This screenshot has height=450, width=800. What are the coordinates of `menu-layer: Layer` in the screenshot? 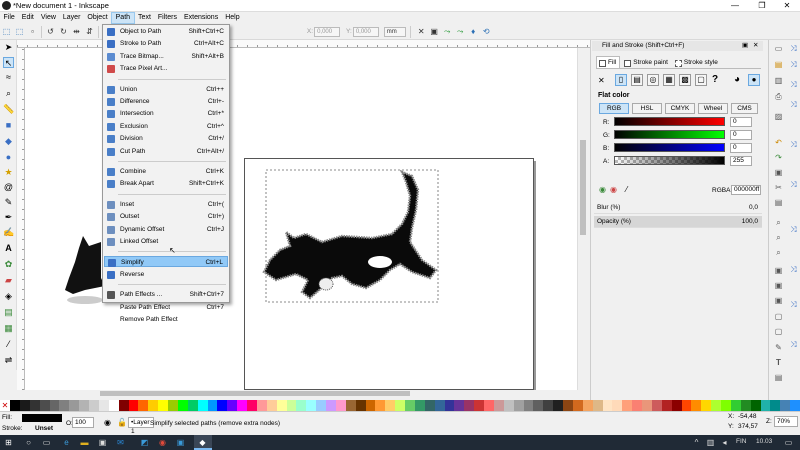 It's located at (71, 18).